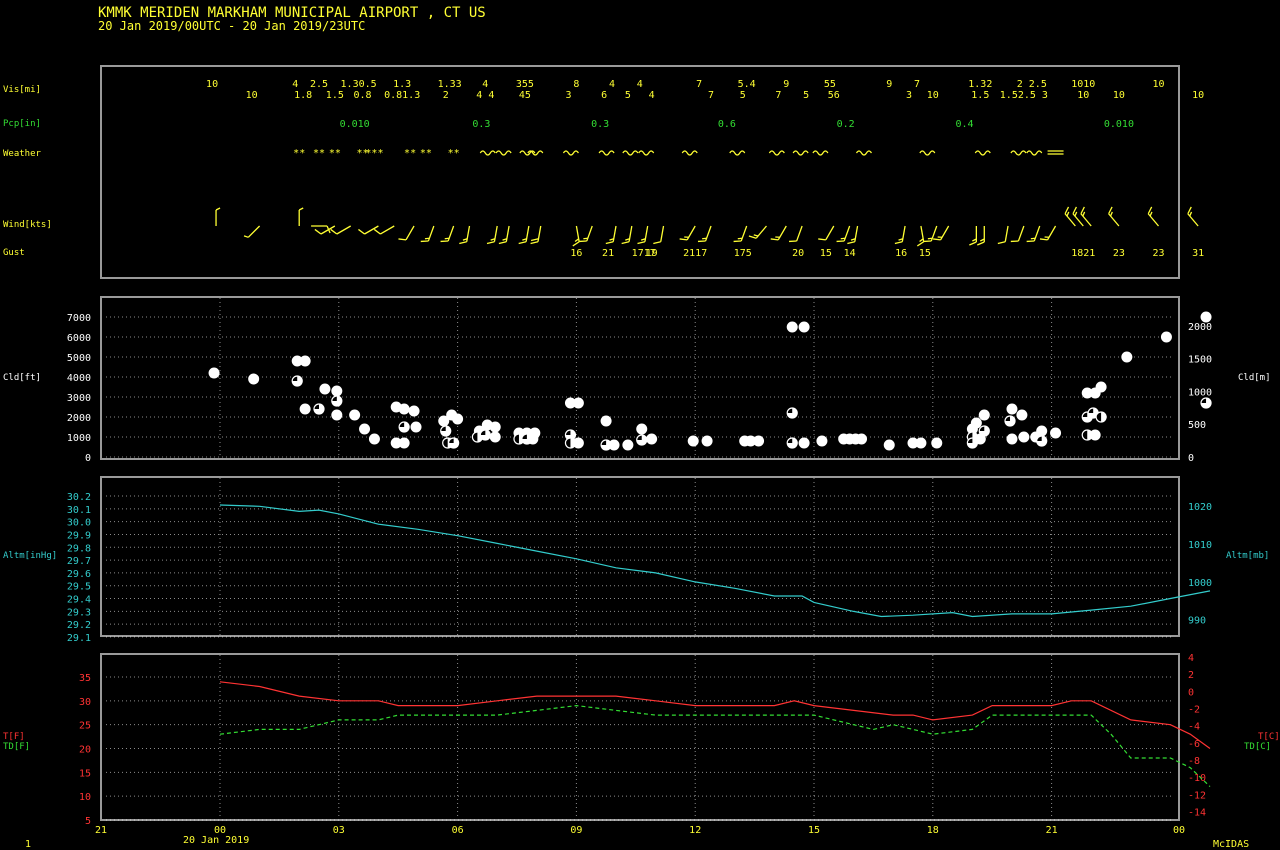  Describe the element at coordinates (1197, 778) in the screenshot. I see `t-c-tick: -10` at that location.